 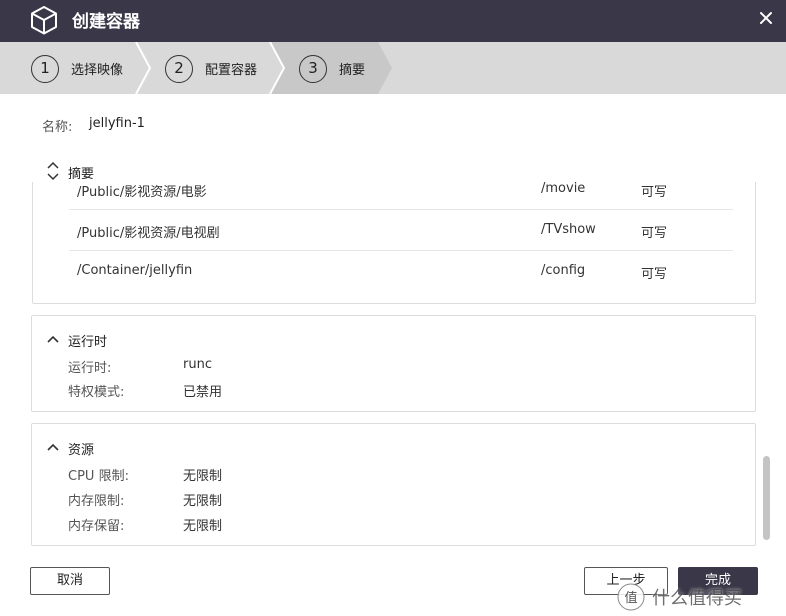 I want to click on runtime-label: 运行时, so click(x=88, y=342).